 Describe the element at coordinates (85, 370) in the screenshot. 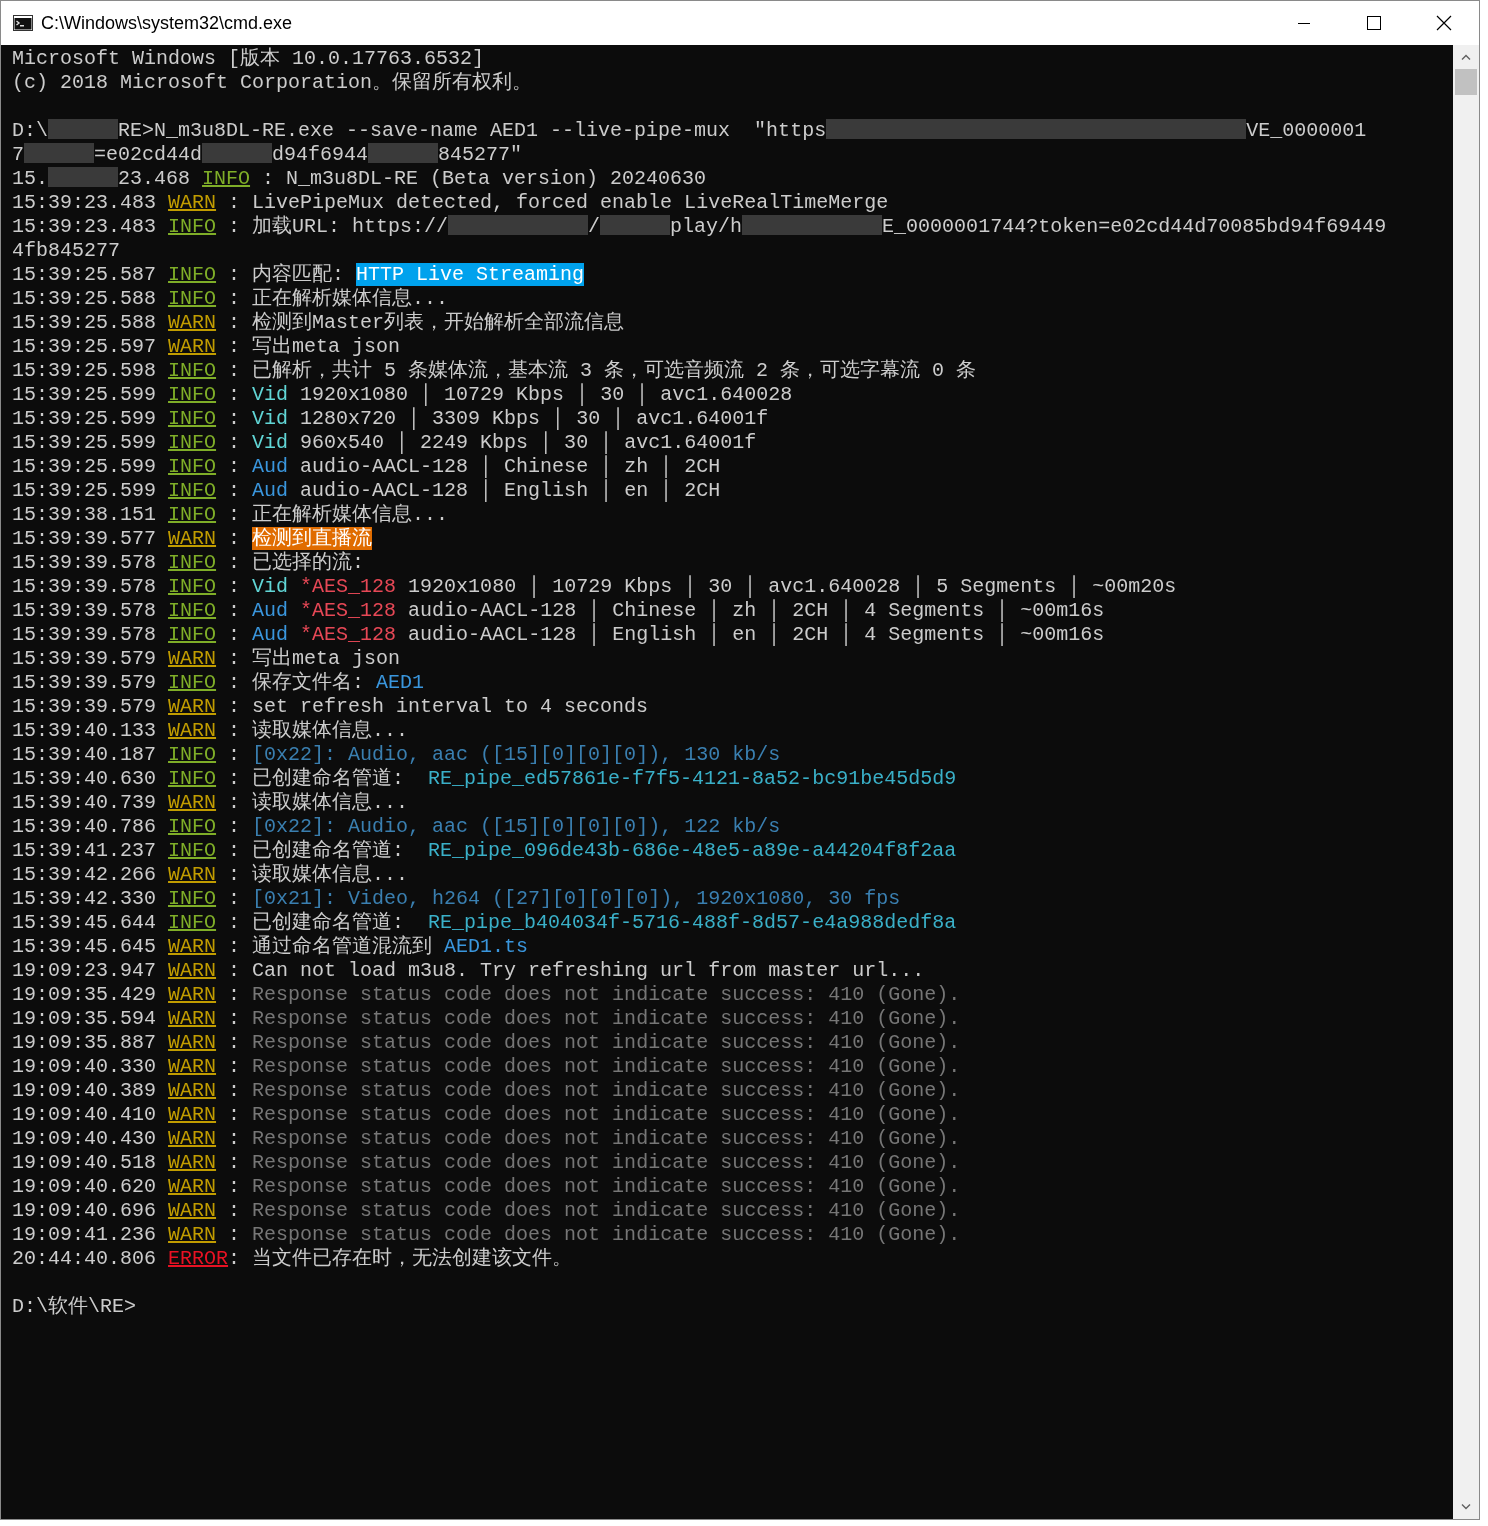

I see `timestamp: 15:39:25.598` at that location.